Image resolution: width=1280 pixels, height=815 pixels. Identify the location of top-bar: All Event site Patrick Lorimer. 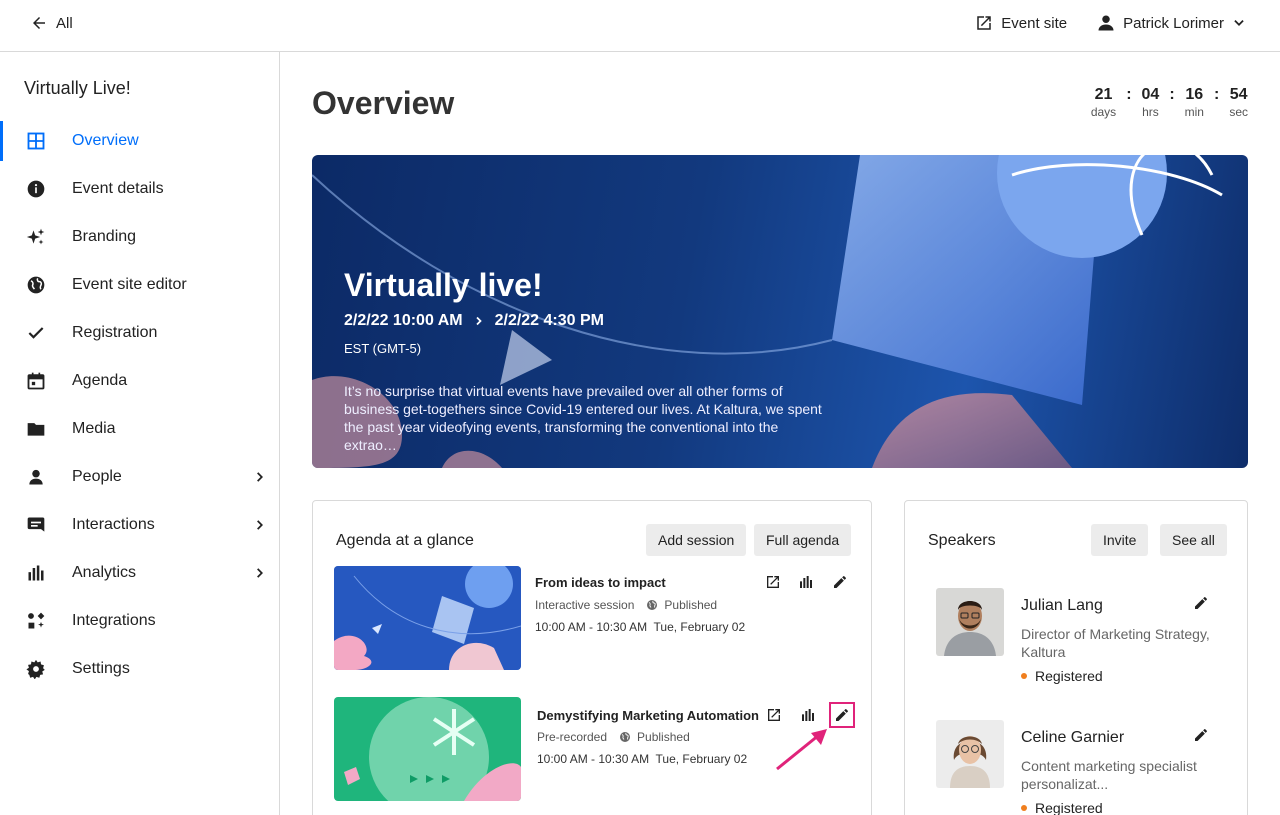
(640, 26).